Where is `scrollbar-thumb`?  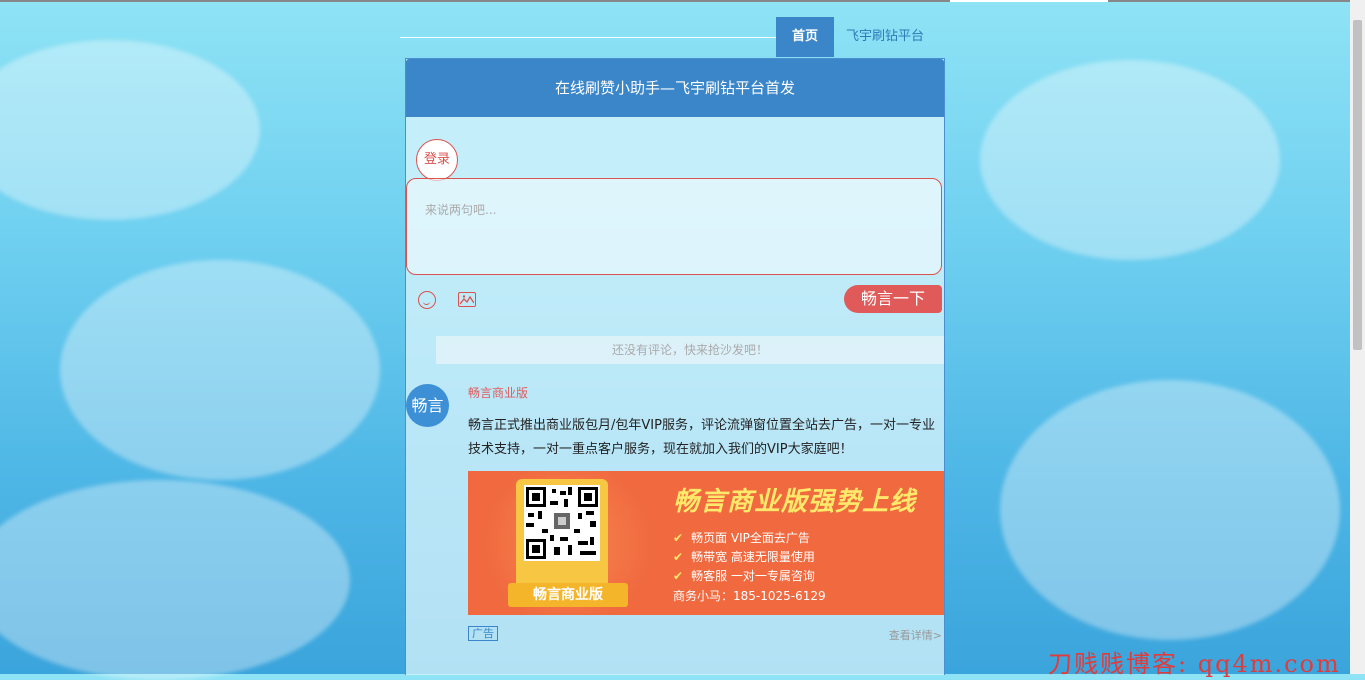 scrollbar-thumb is located at coordinates (1357, 185).